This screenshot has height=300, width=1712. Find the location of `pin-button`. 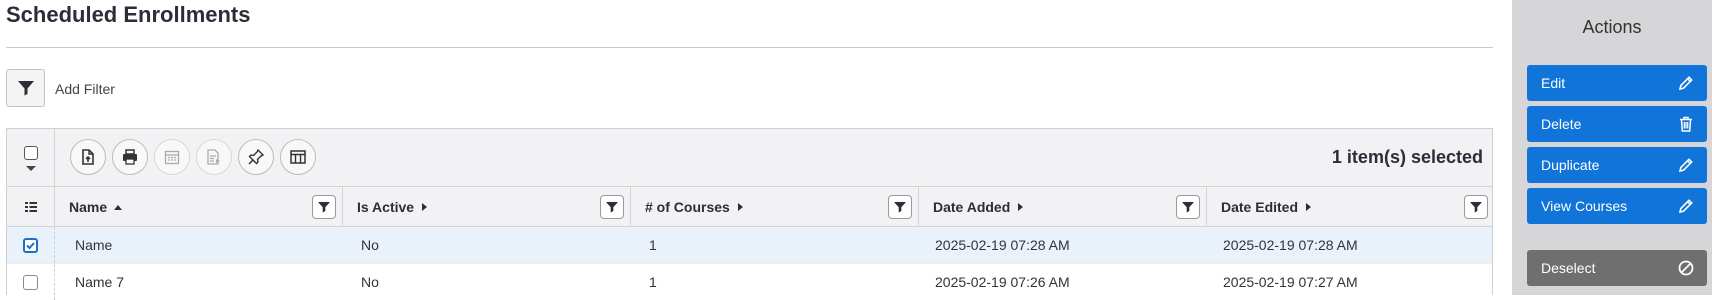

pin-button is located at coordinates (256, 157).